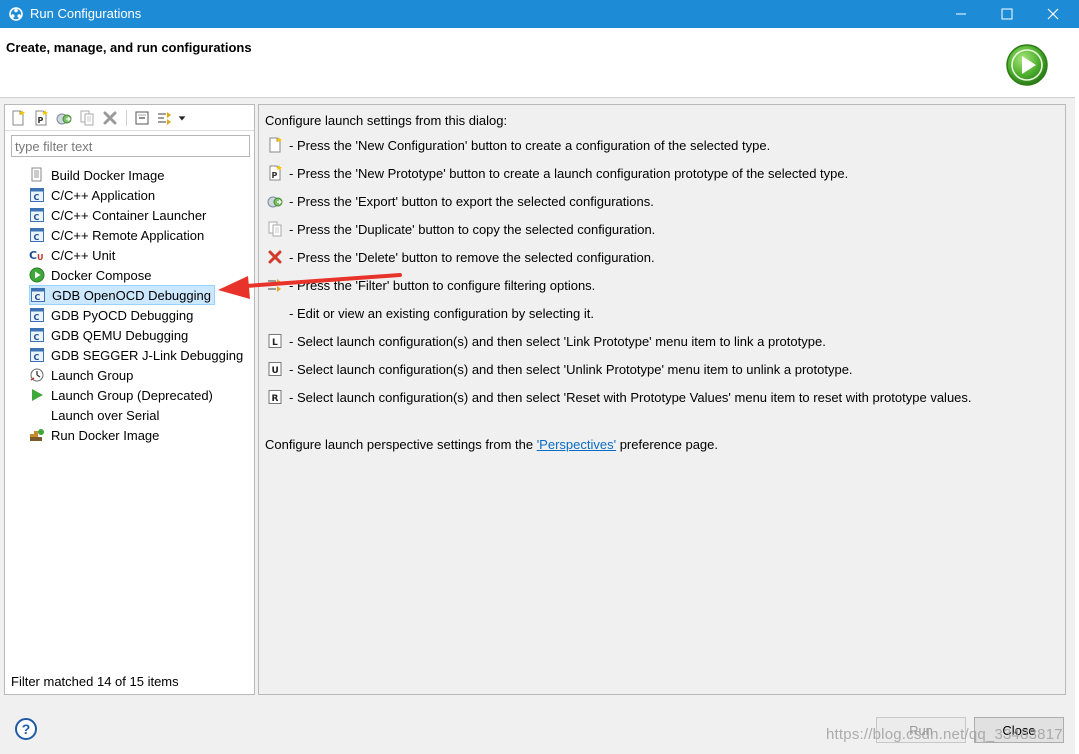  I want to click on tree-item-label: C/C++ Unit, so click(83, 255).